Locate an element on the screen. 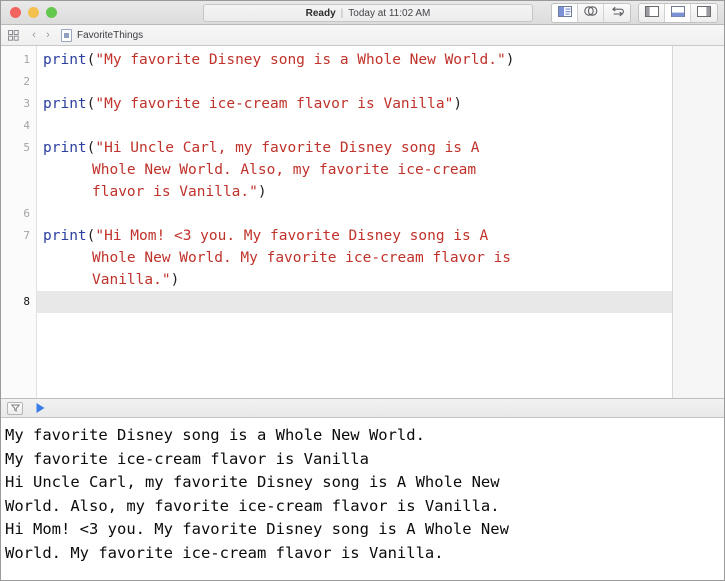 This screenshot has height=581, width=725. line-number: 8 is located at coordinates (26, 301).